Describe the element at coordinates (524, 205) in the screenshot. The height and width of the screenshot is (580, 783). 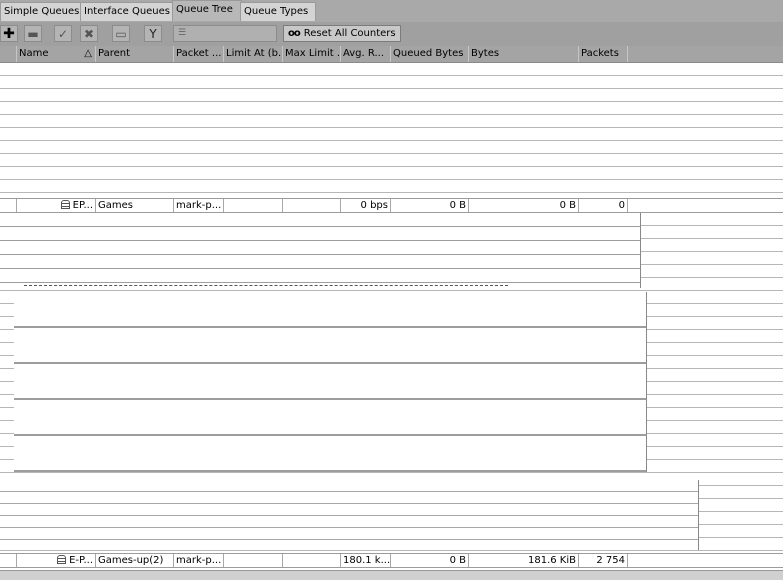
I see `bytes-cell: 0 B` at that location.